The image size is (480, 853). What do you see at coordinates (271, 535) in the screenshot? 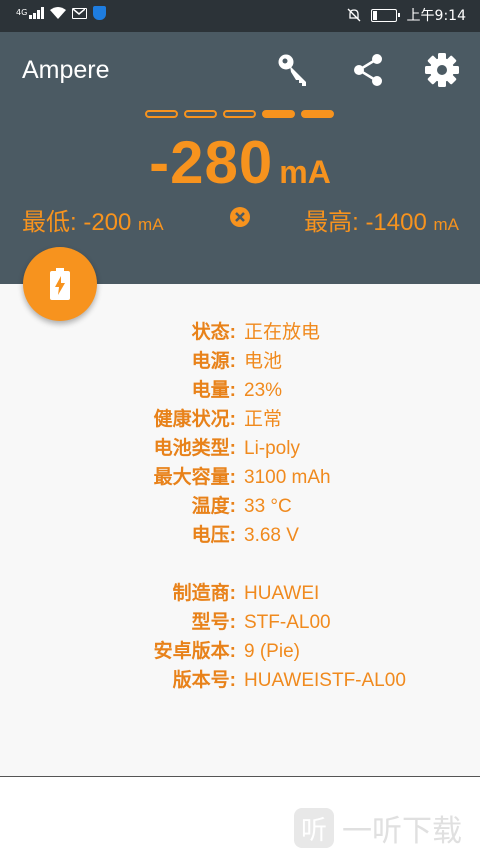
I see `info-value: 3.68 V` at bounding box center [271, 535].